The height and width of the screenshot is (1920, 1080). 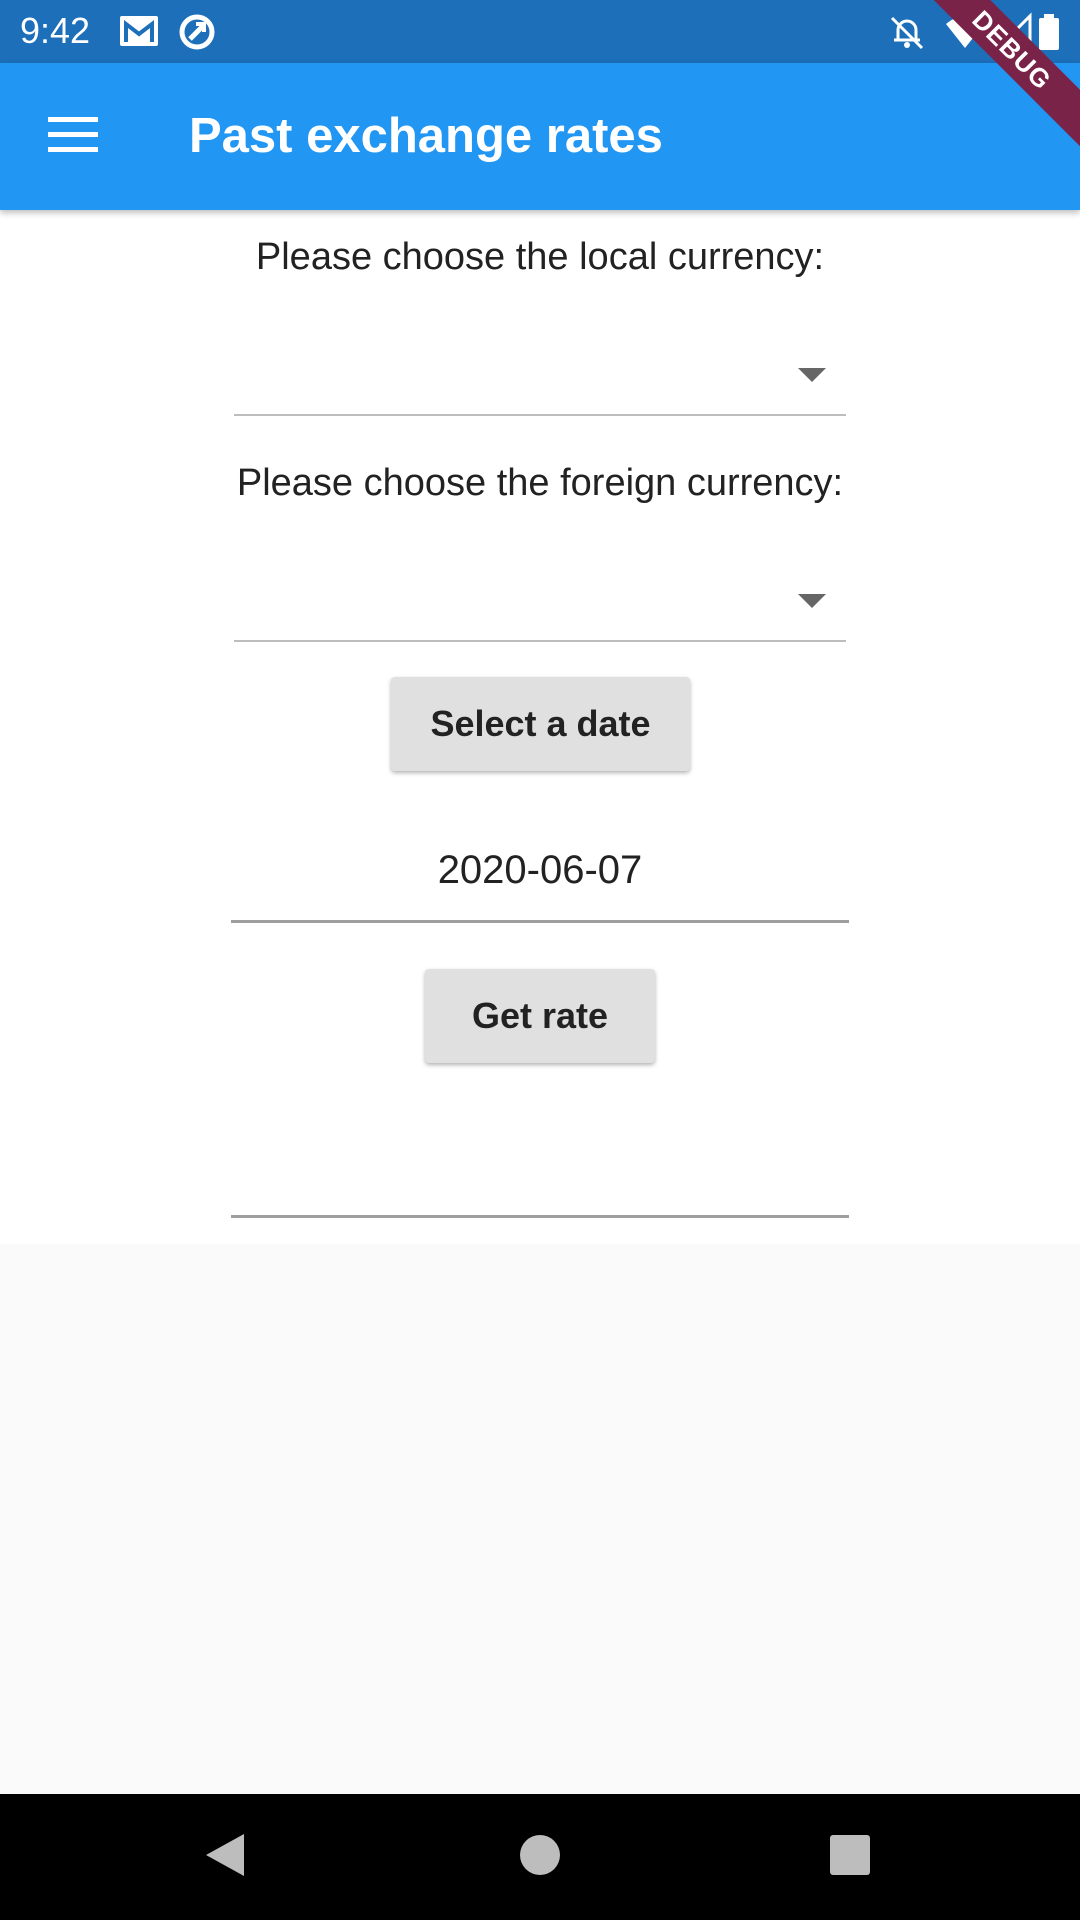 I want to click on home-button, so click(x=540, y=1857).